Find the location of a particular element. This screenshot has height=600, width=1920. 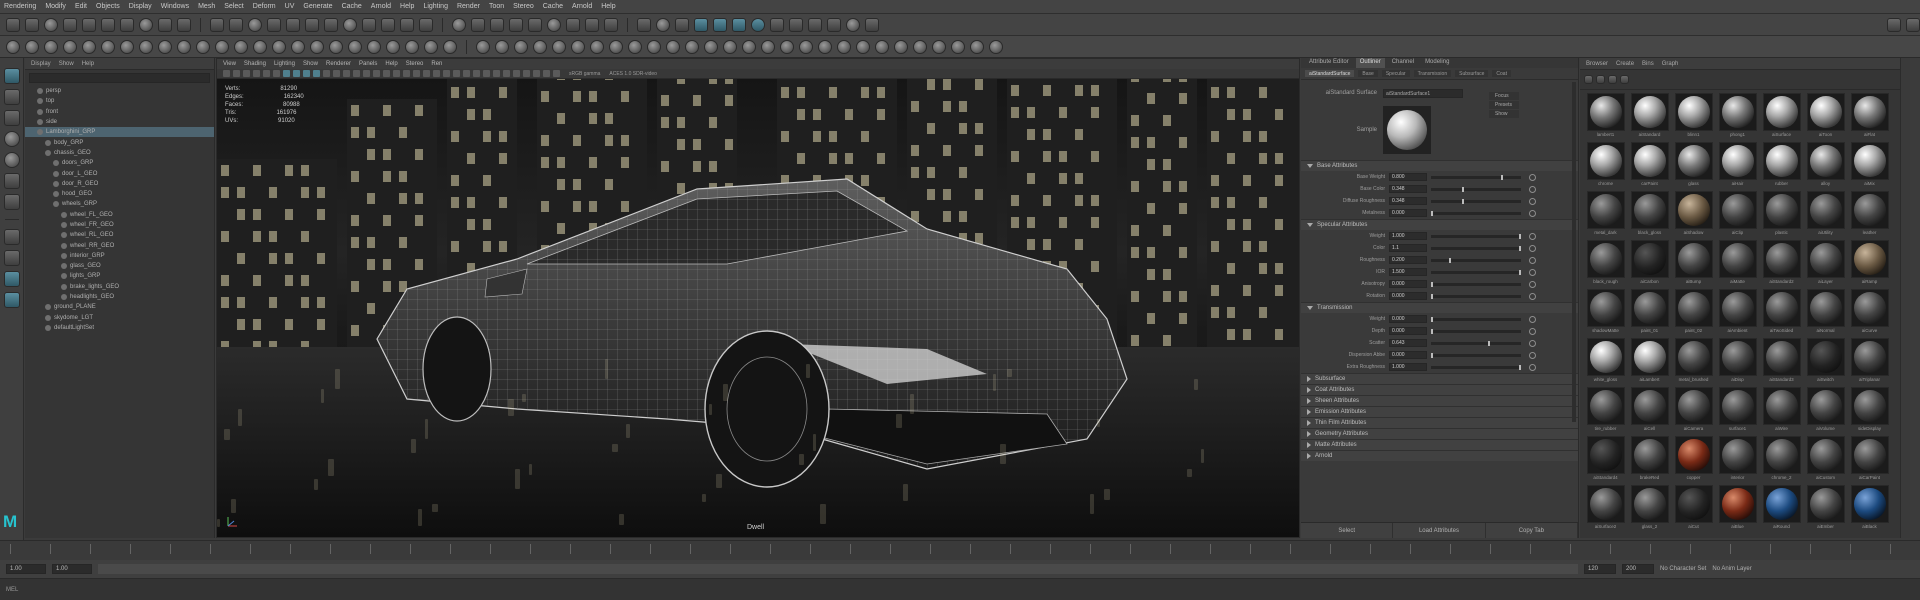

material-swatch: chrome is located at coordinates (1605, 165).